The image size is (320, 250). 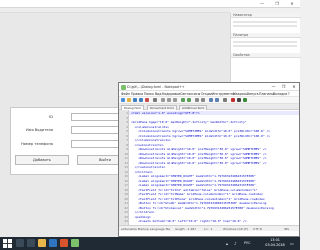 What do you see at coordinates (42, 160) in the screenshot?
I see `add-button: Добавить` at bounding box center [42, 160].